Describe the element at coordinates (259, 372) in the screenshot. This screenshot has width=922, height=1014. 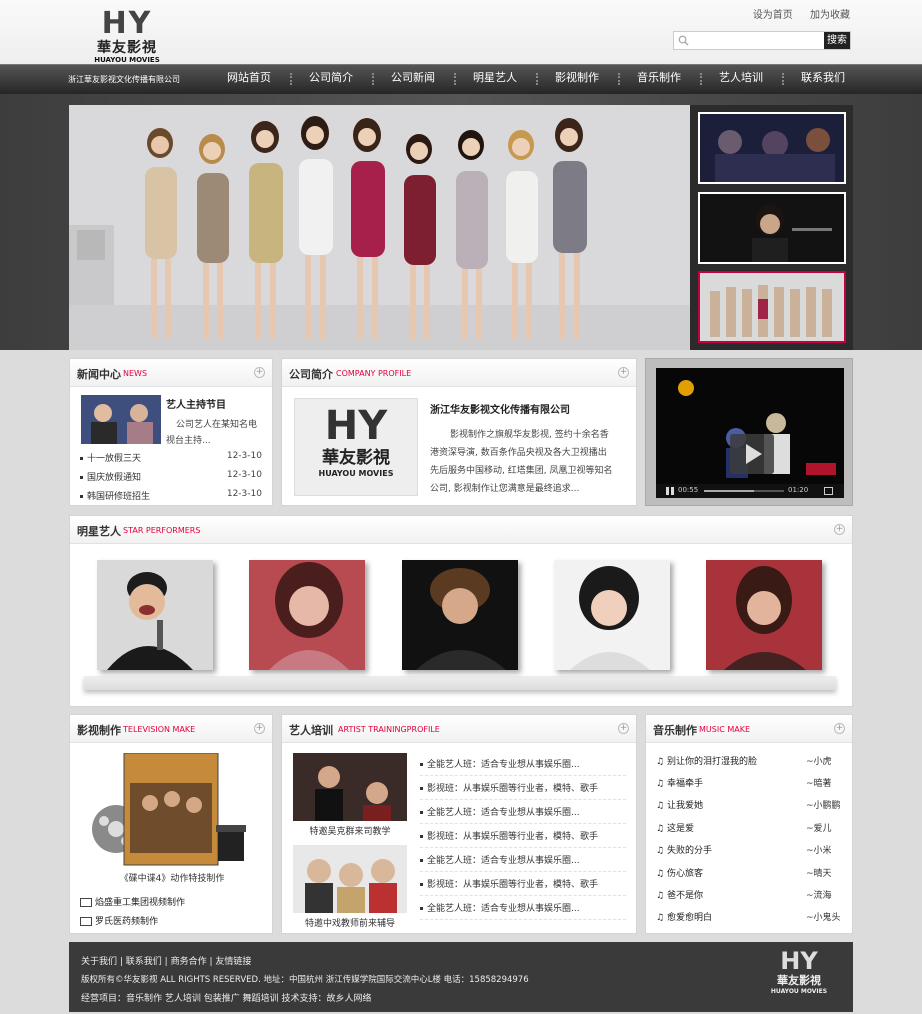
I see `news-more-icon: +` at that location.